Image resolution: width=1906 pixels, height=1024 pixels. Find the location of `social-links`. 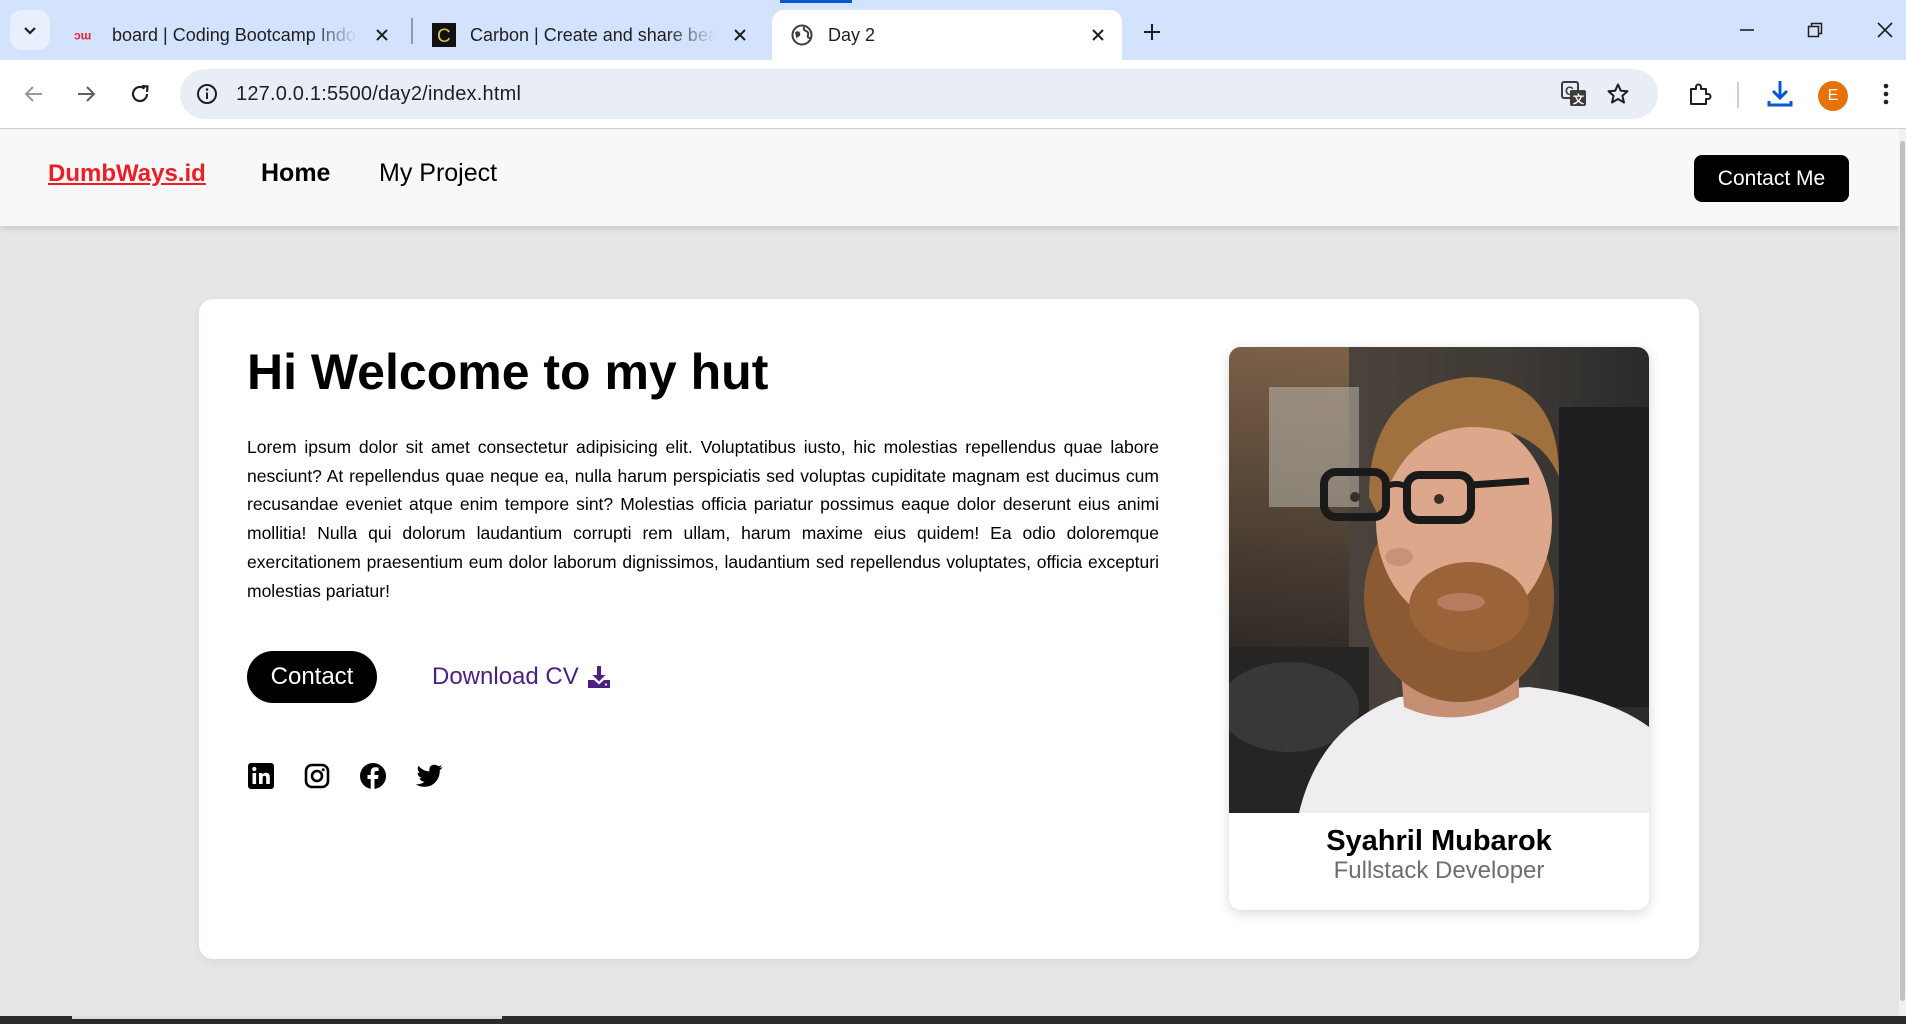

social-links is located at coordinates (359, 776).